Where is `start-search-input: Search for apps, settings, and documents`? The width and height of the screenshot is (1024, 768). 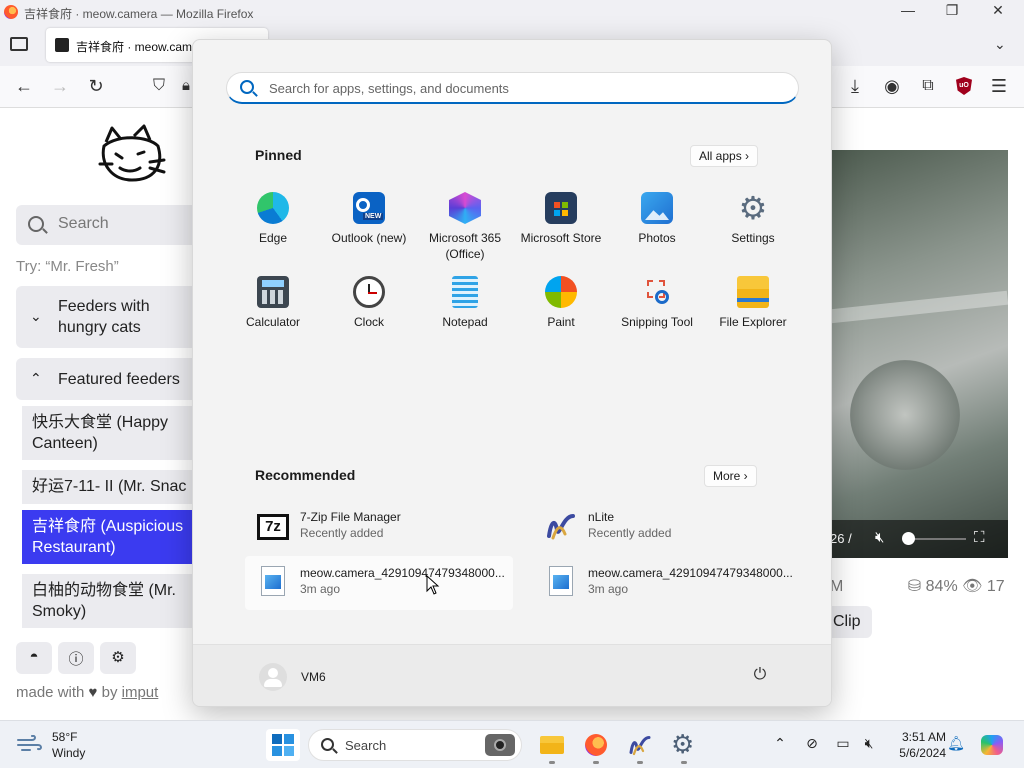
start-search-input: Search for apps, settings, and documents is located at coordinates (512, 88).